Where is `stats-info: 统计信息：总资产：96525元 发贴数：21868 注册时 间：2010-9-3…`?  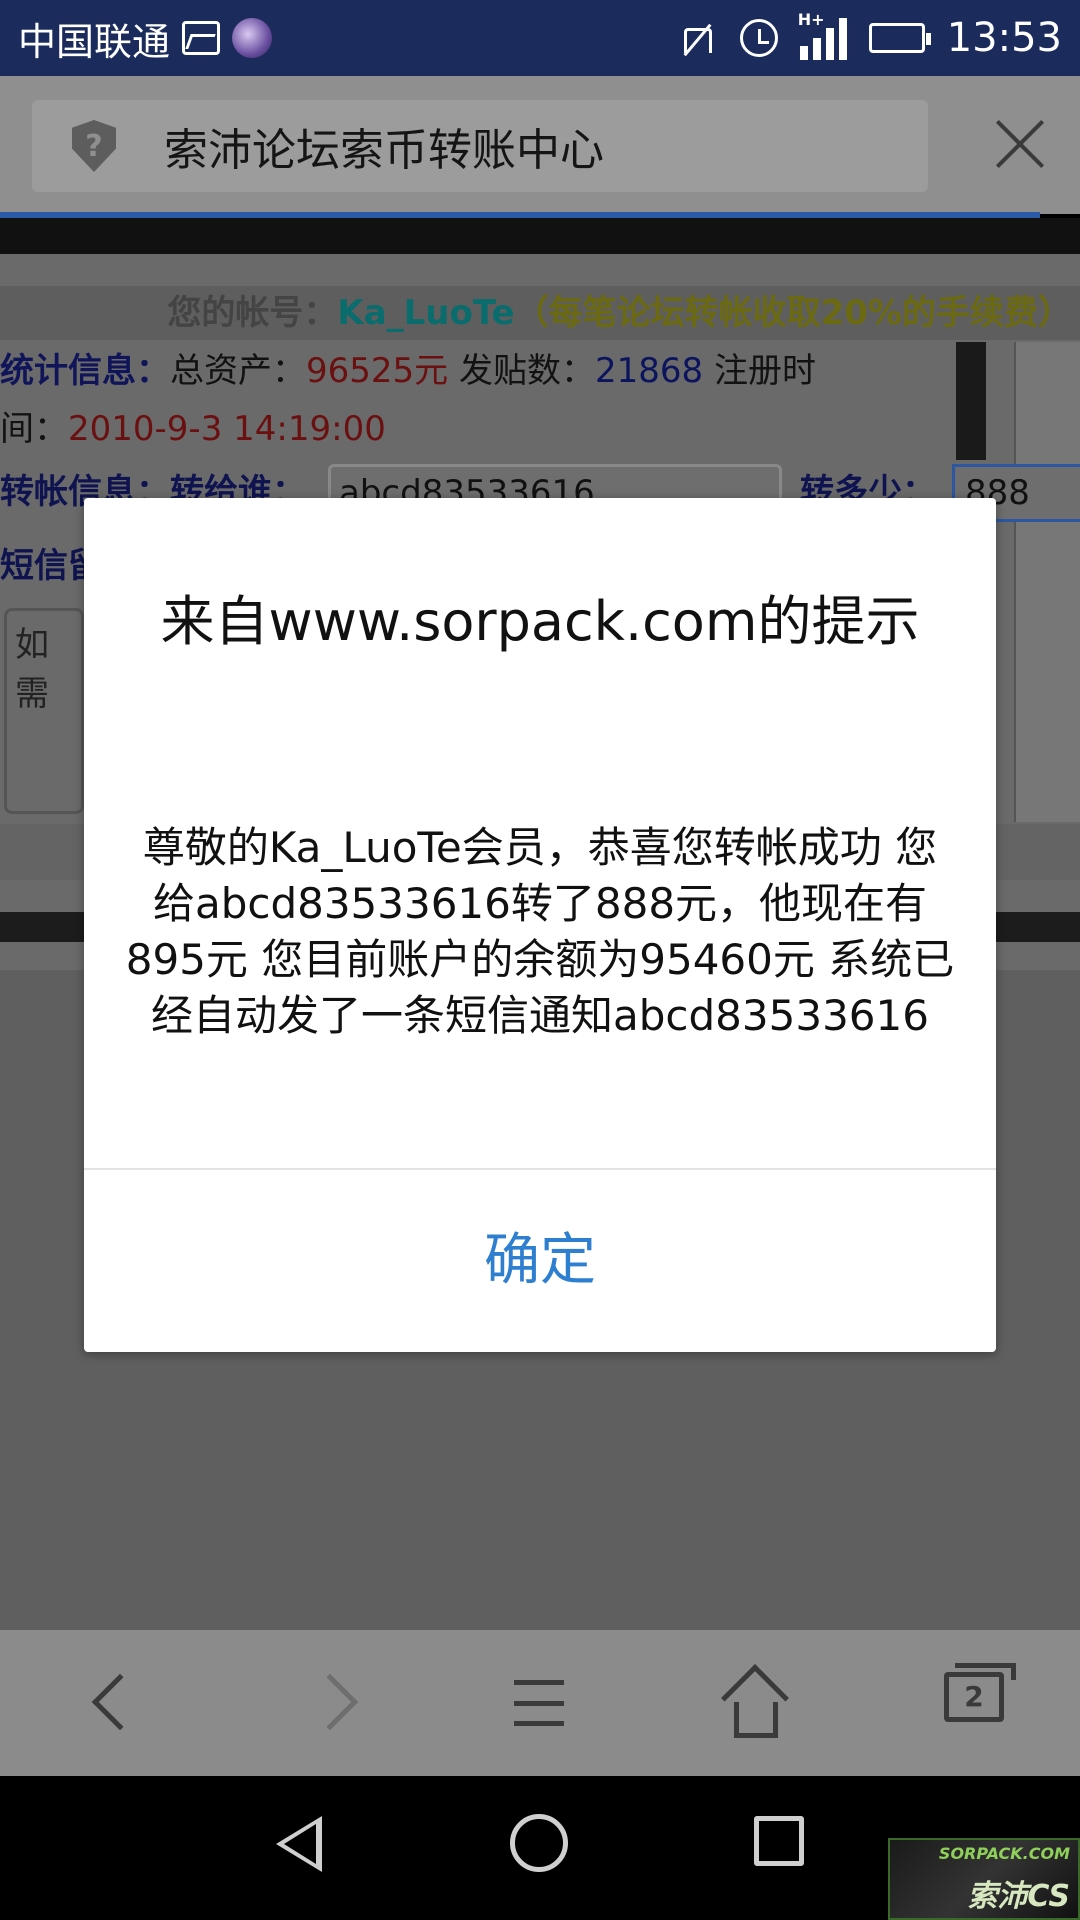
stats-info: 统计信息：总资产：96525元 发贴数：21868 注册时 间：2010-9-3… is located at coordinates (480, 400).